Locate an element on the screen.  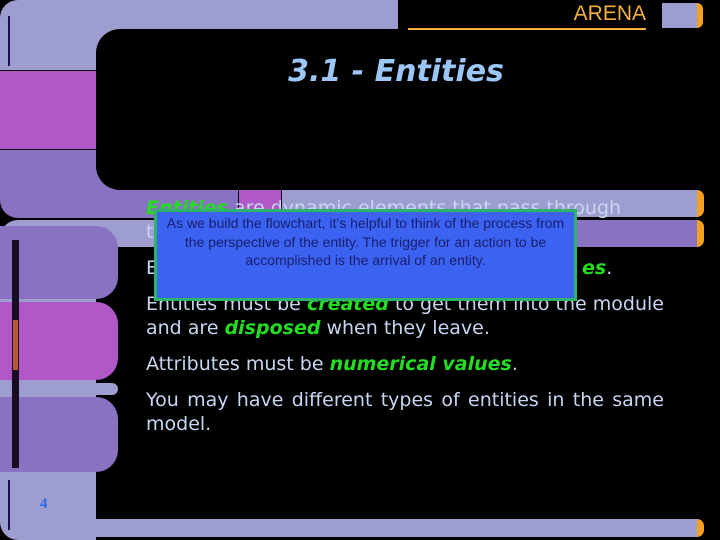
frame-bar is located at coordinates (396, 528).